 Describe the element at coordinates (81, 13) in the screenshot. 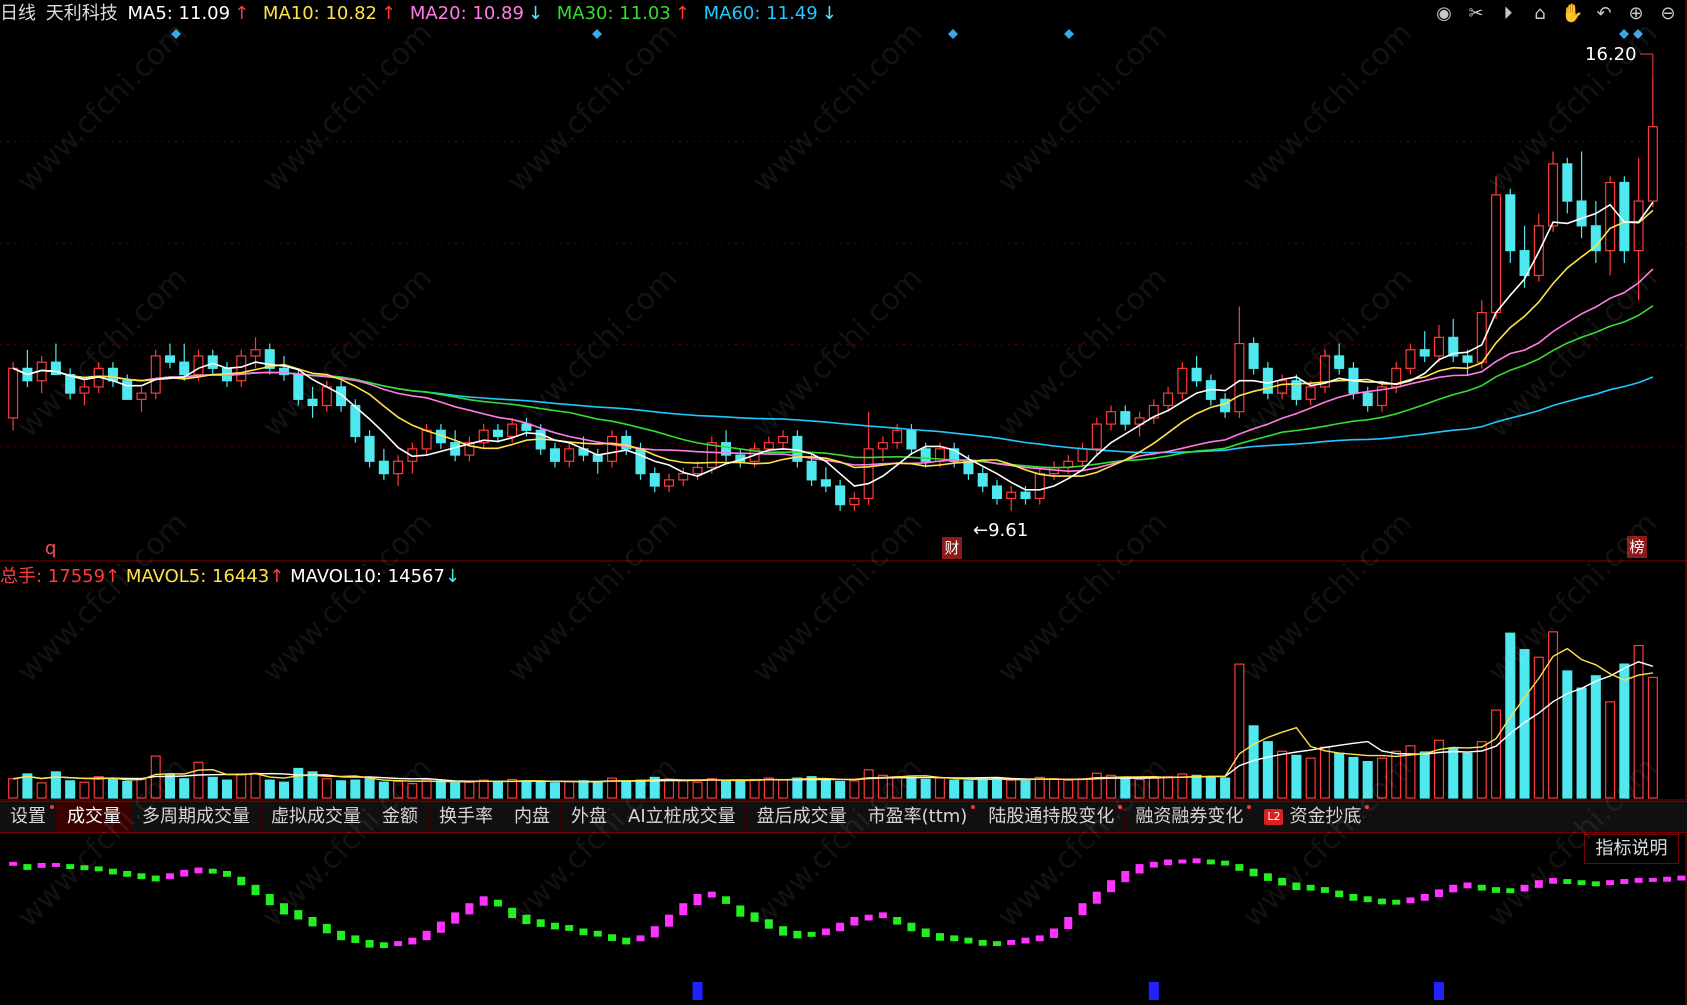

I see `stock-name: 天利科技` at that location.